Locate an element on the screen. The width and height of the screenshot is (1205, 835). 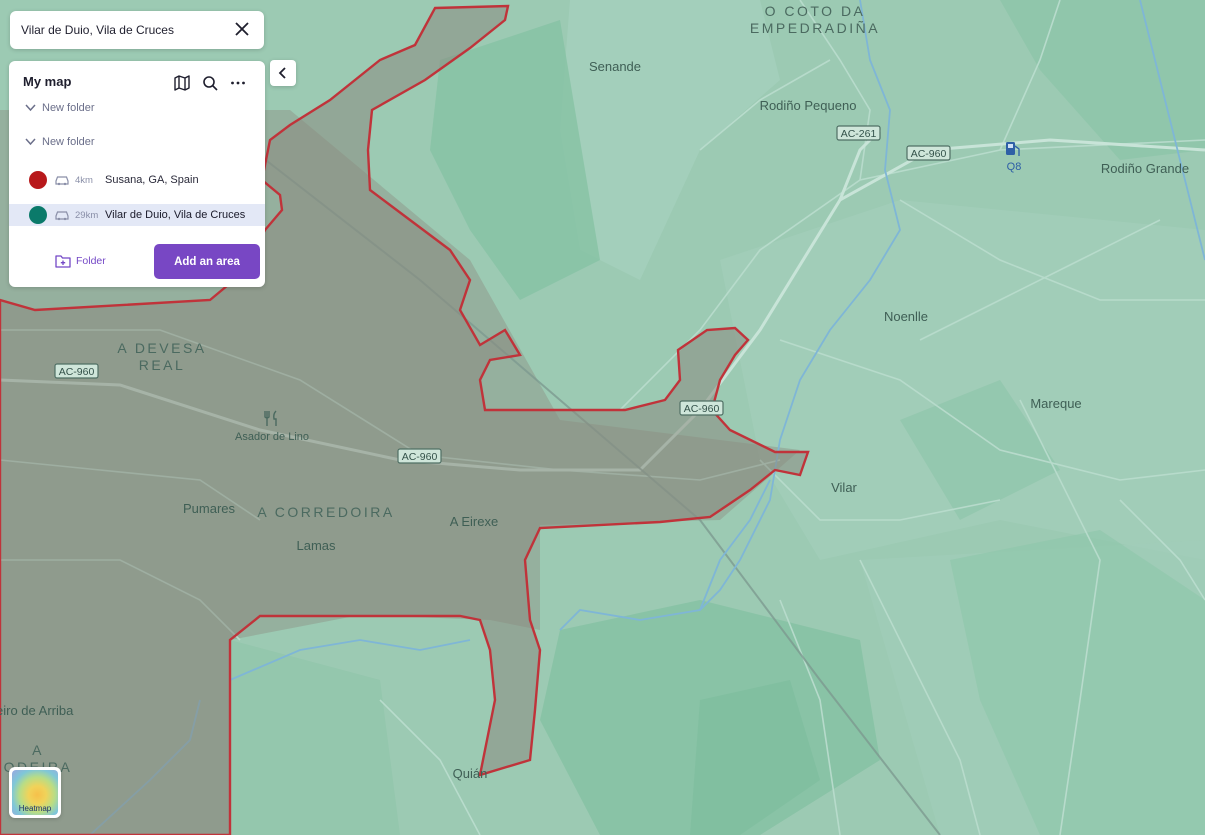
place-label-arriba: eiro de Arriba is located at coordinates (37, 710).